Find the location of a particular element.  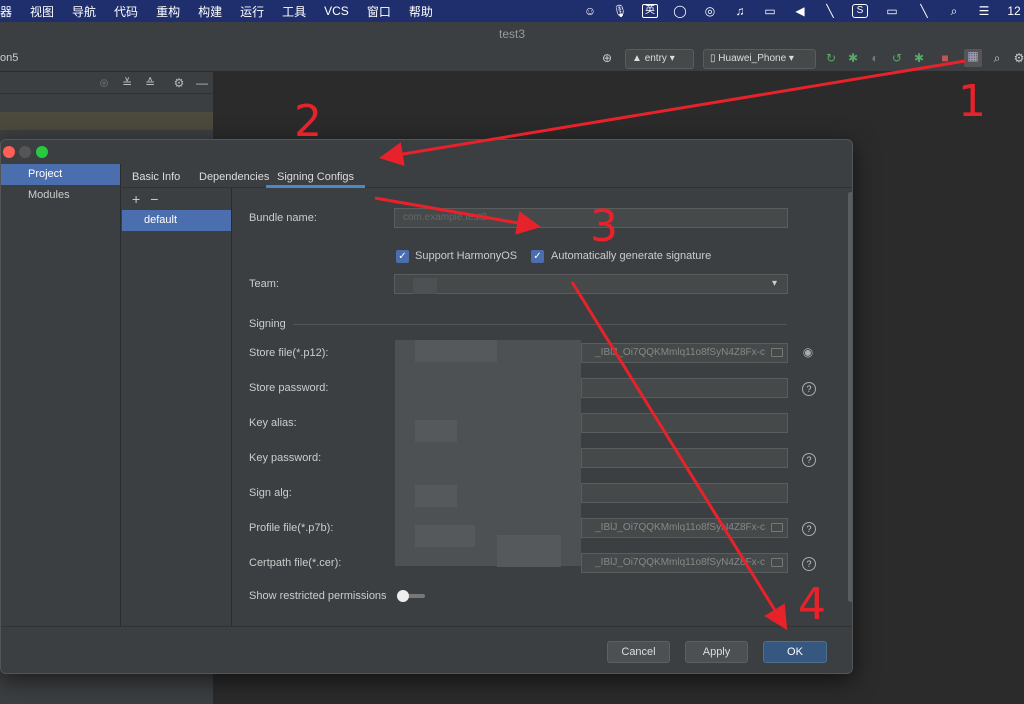

nav-item-project: Project is located at coordinates (60, 174).